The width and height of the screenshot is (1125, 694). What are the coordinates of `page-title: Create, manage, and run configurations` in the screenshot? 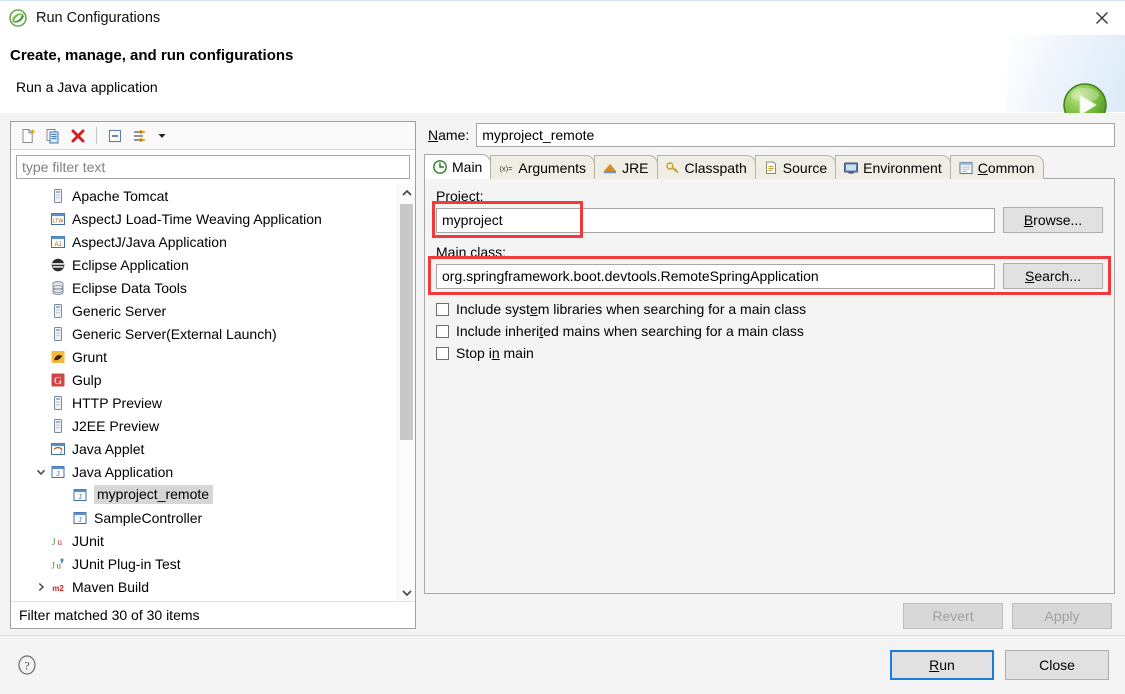 It's located at (152, 55).